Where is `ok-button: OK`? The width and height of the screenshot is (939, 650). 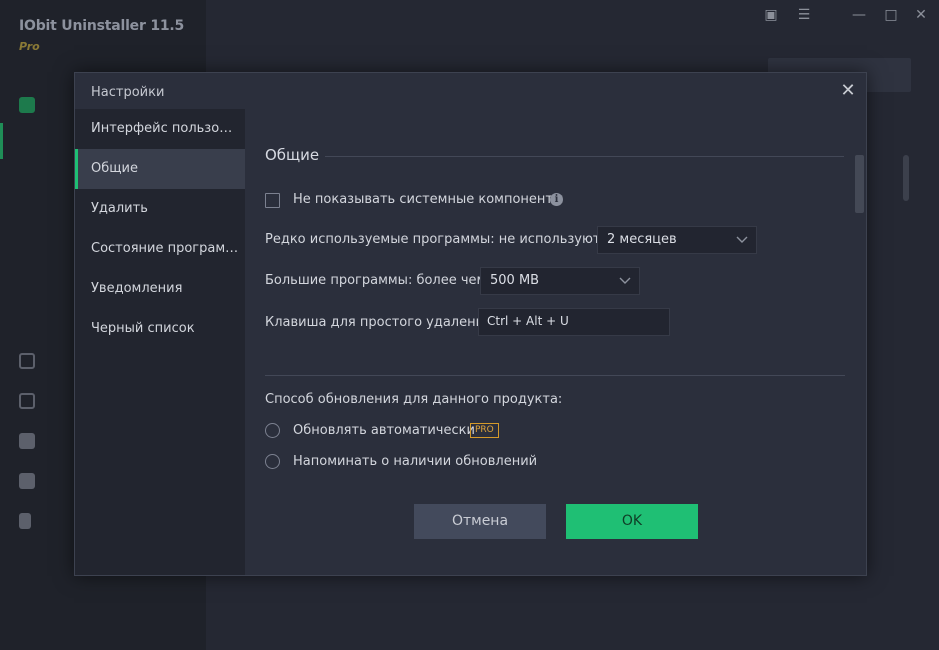 ok-button: OK is located at coordinates (632, 521).